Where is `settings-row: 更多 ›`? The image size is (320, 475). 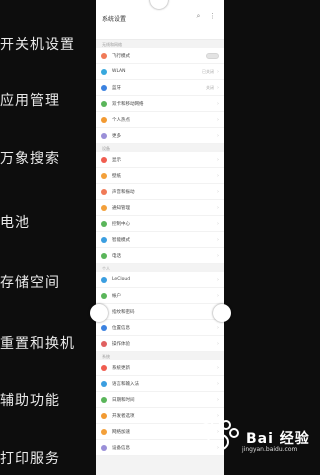
settings-row: 更多 › is located at coordinates (160, 136).